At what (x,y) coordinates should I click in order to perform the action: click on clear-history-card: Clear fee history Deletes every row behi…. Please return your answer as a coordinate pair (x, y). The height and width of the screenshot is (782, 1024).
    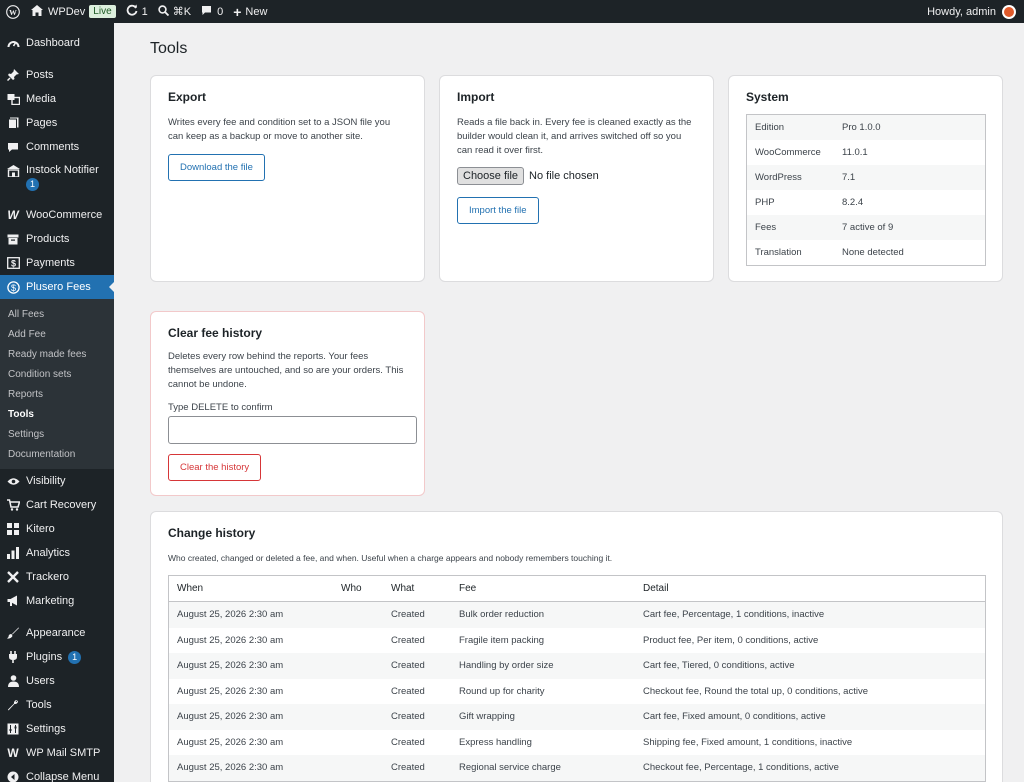
    Looking at the image, I should click on (287, 403).